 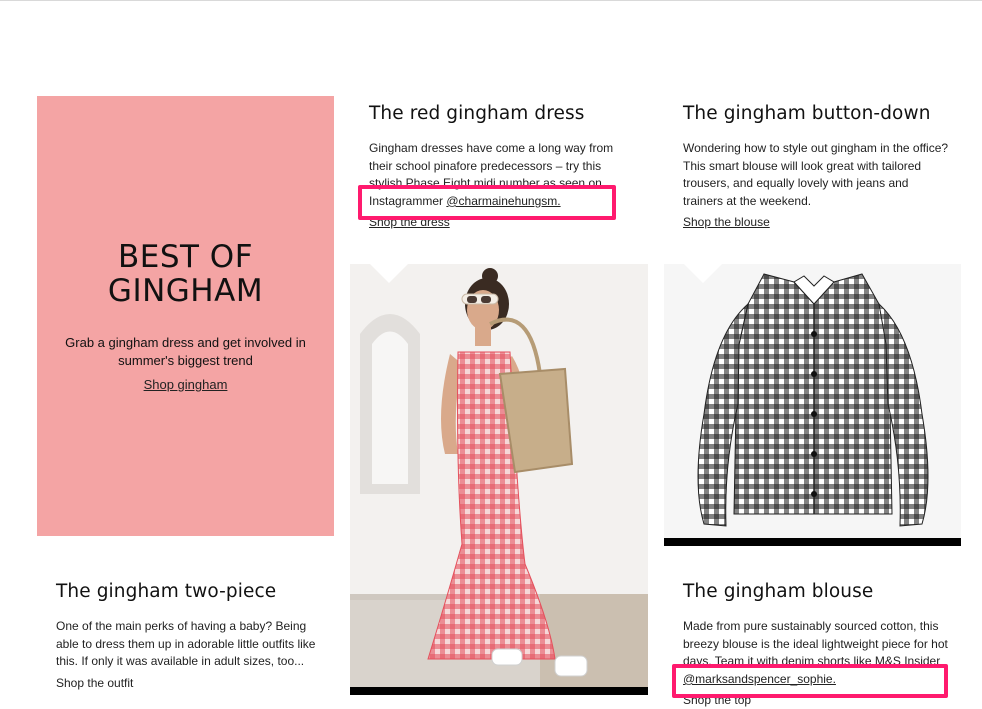 I want to click on top-divider, so click(x=491, y=0).